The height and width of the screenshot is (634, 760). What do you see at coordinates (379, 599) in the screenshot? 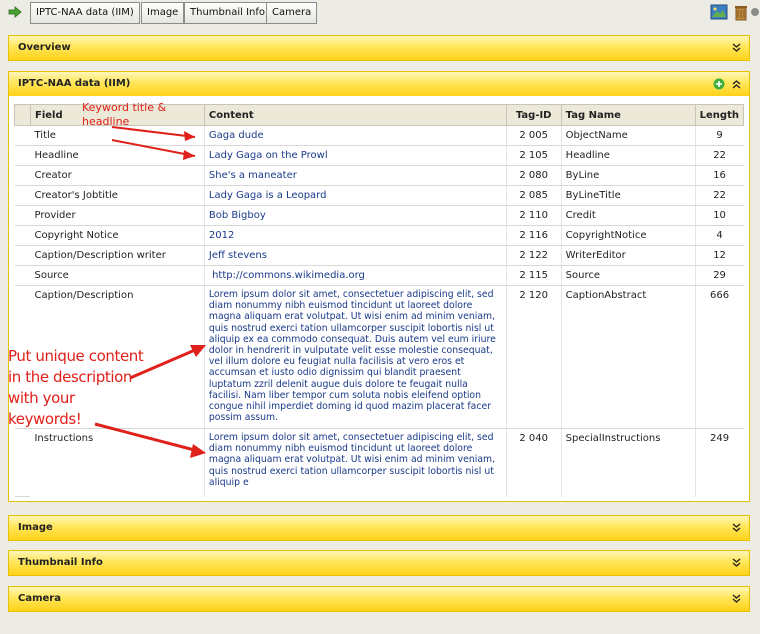
I see `panel-camera: Camera` at bounding box center [379, 599].